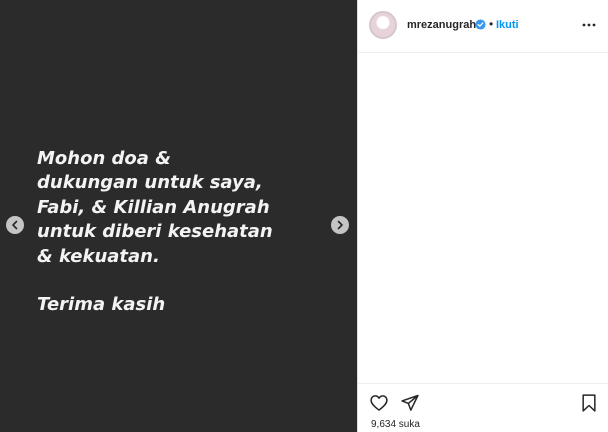 Image resolution: width=608 pixels, height=432 pixels. What do you see at coordinates (379, 403) in the screenshot?
I see `heart-icon` at bounding box center [379, 403].